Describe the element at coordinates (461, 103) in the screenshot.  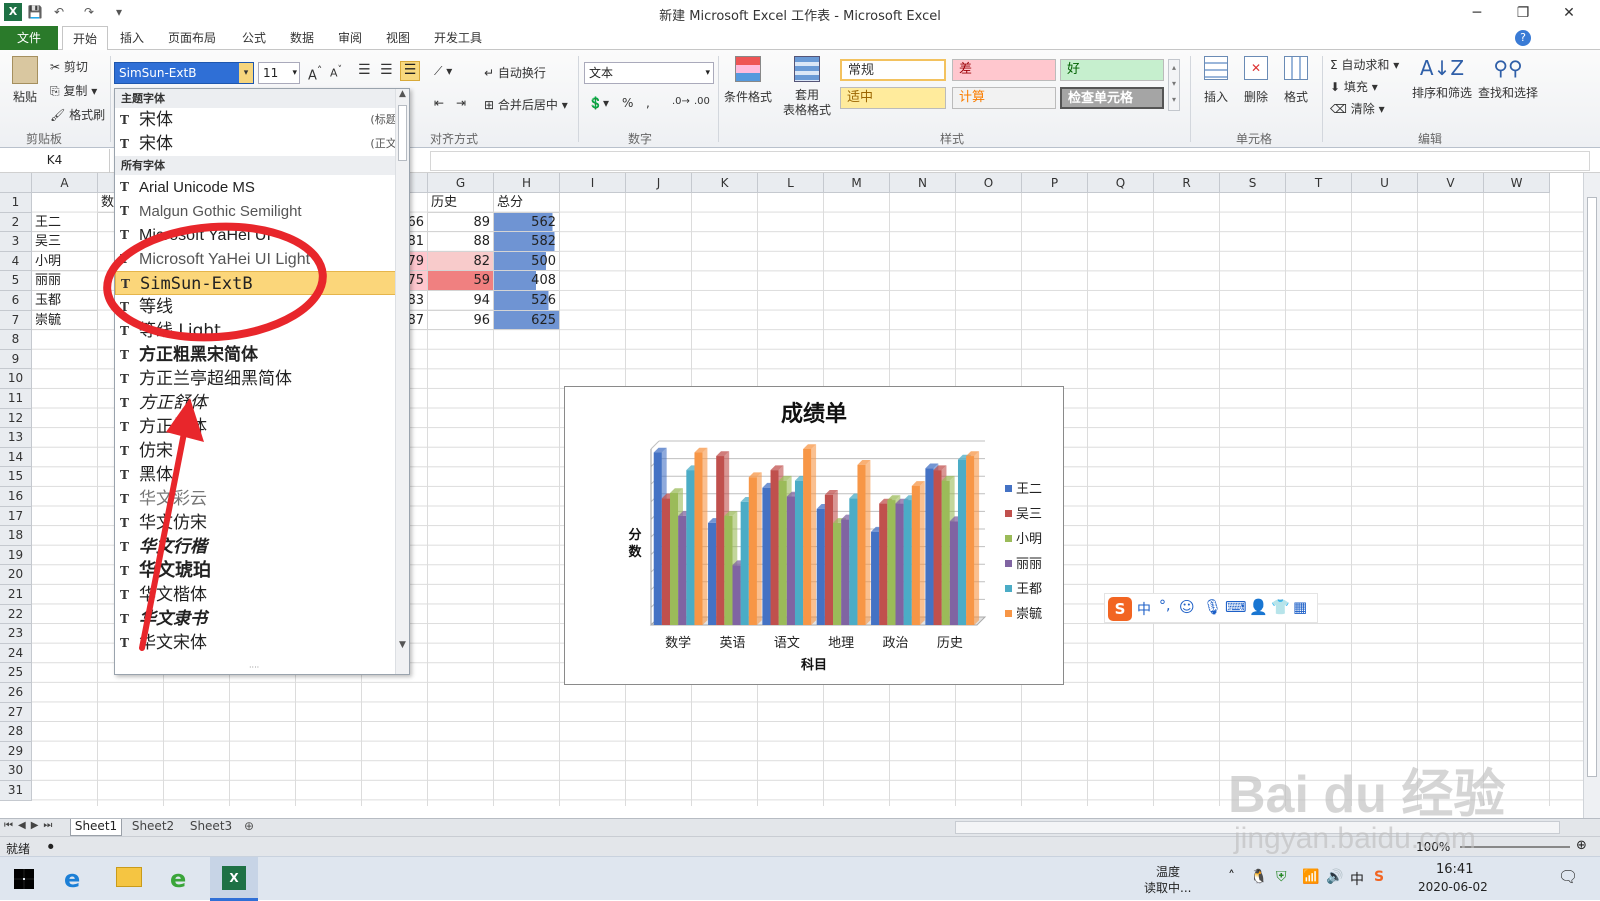
I see `indent-increase-icon: ⇥` at that location.